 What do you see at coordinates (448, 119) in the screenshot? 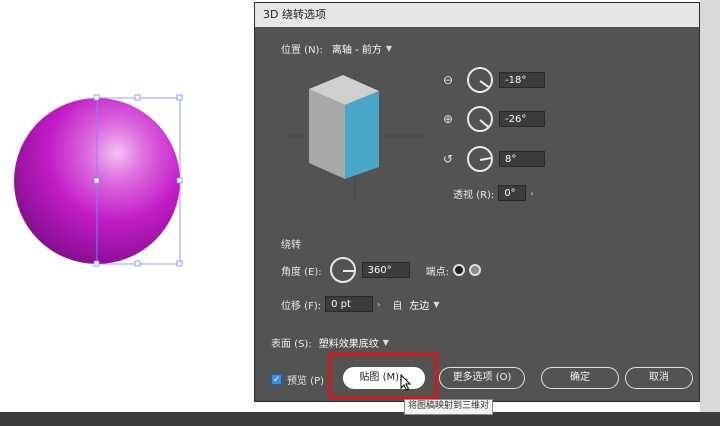
I see `y-axis-rotate-icon: ⊕` at bounding box center [448, 119].